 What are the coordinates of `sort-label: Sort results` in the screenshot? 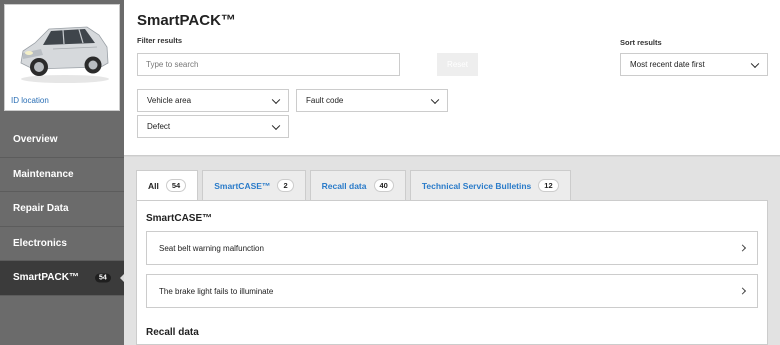 It's located at (641, 42).